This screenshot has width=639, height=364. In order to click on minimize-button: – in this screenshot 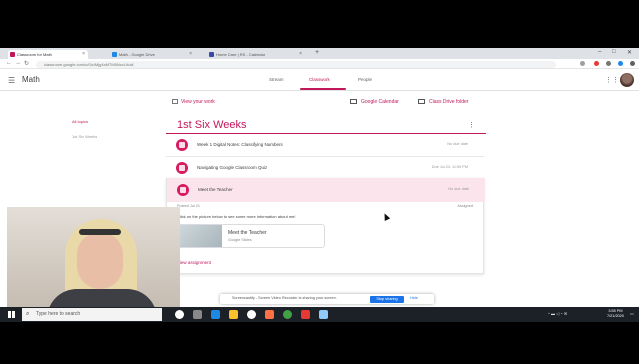, I will do `click(599, 52)`.